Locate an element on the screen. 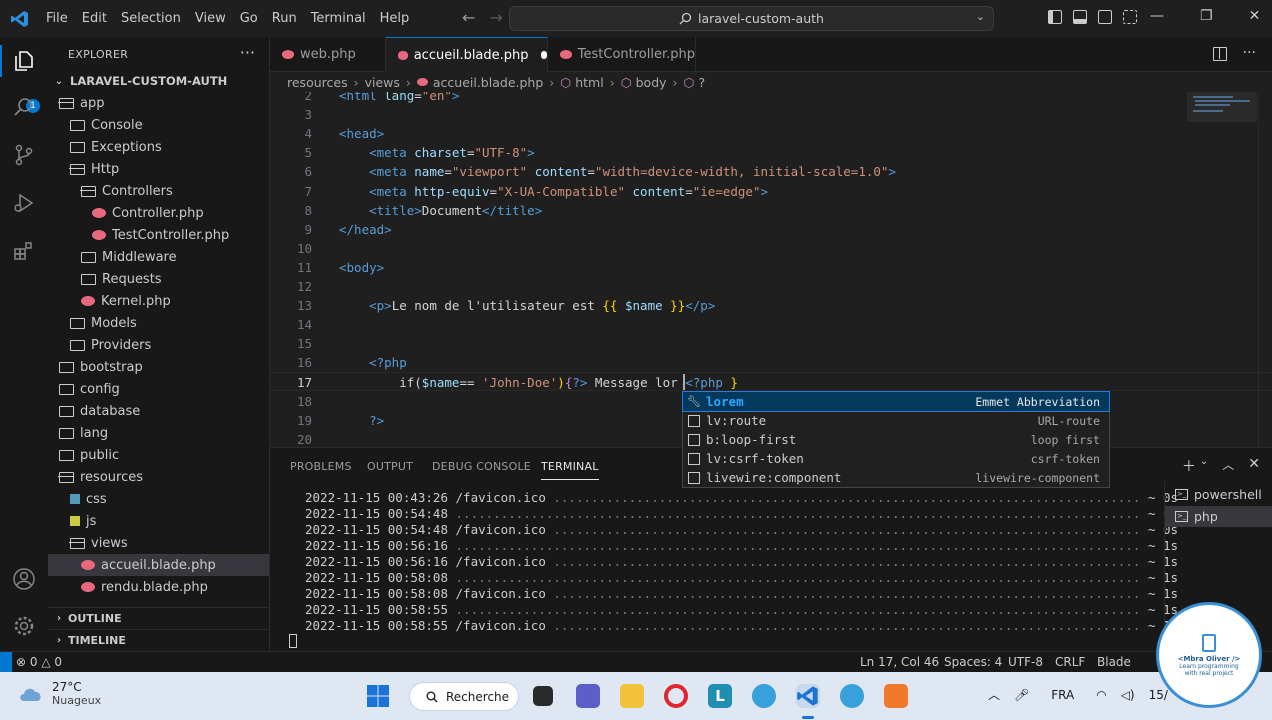 The height and width of the screenshot is (720, 1272). tree-item: Http is located at coordinates (158, 169).